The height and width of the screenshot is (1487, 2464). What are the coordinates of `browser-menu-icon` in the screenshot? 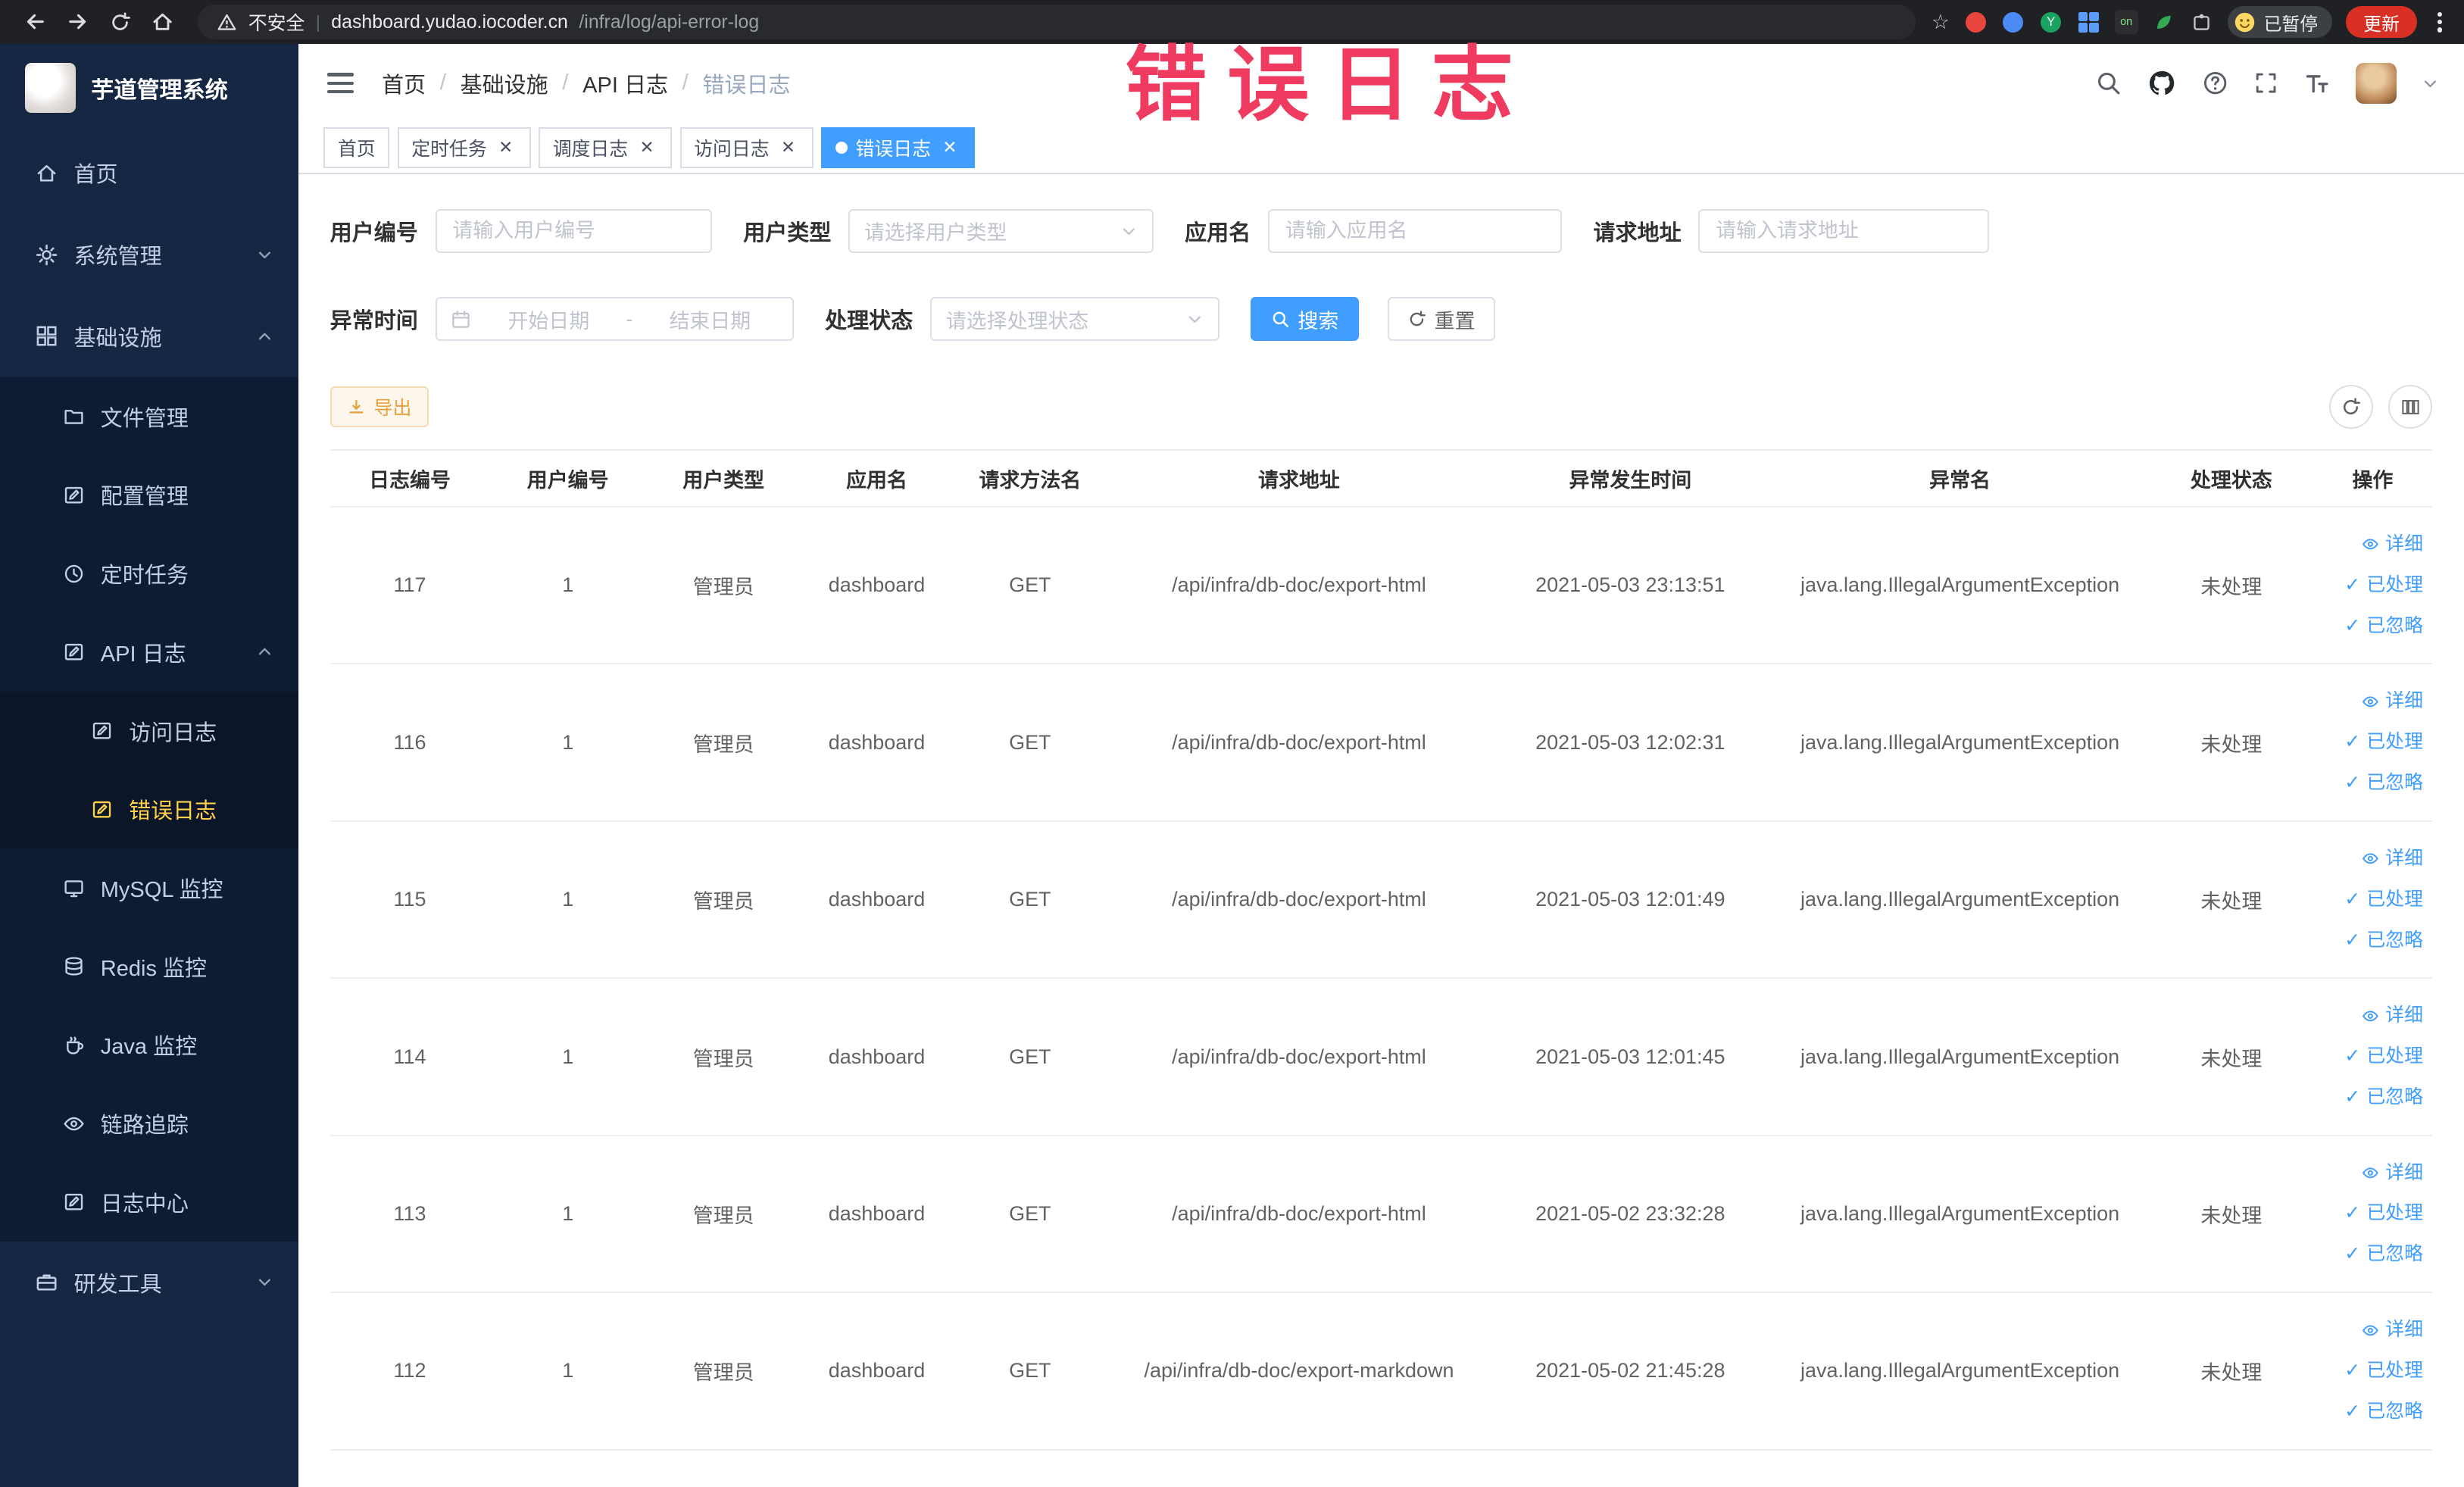 It's located at (2439, 22).